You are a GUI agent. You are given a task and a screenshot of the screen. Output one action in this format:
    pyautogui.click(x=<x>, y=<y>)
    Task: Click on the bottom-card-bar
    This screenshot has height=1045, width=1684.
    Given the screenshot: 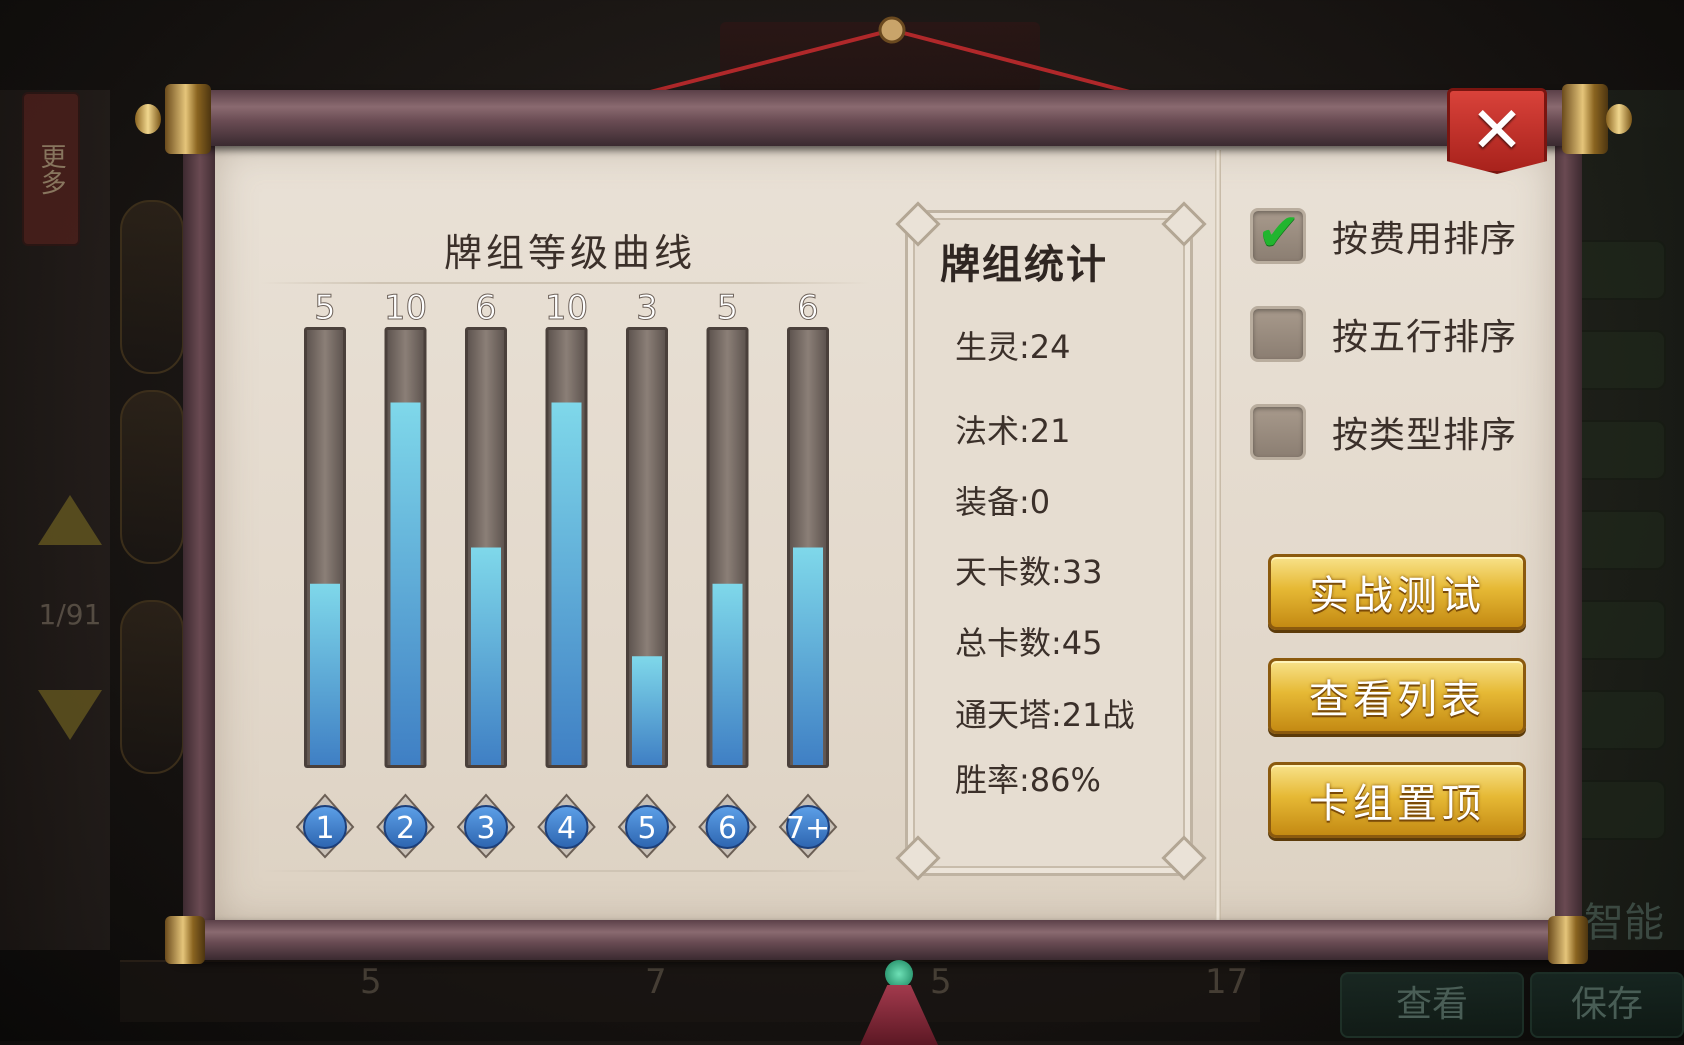 What is the action you would take?
    pyautogui.click(x=690, y=991)
    